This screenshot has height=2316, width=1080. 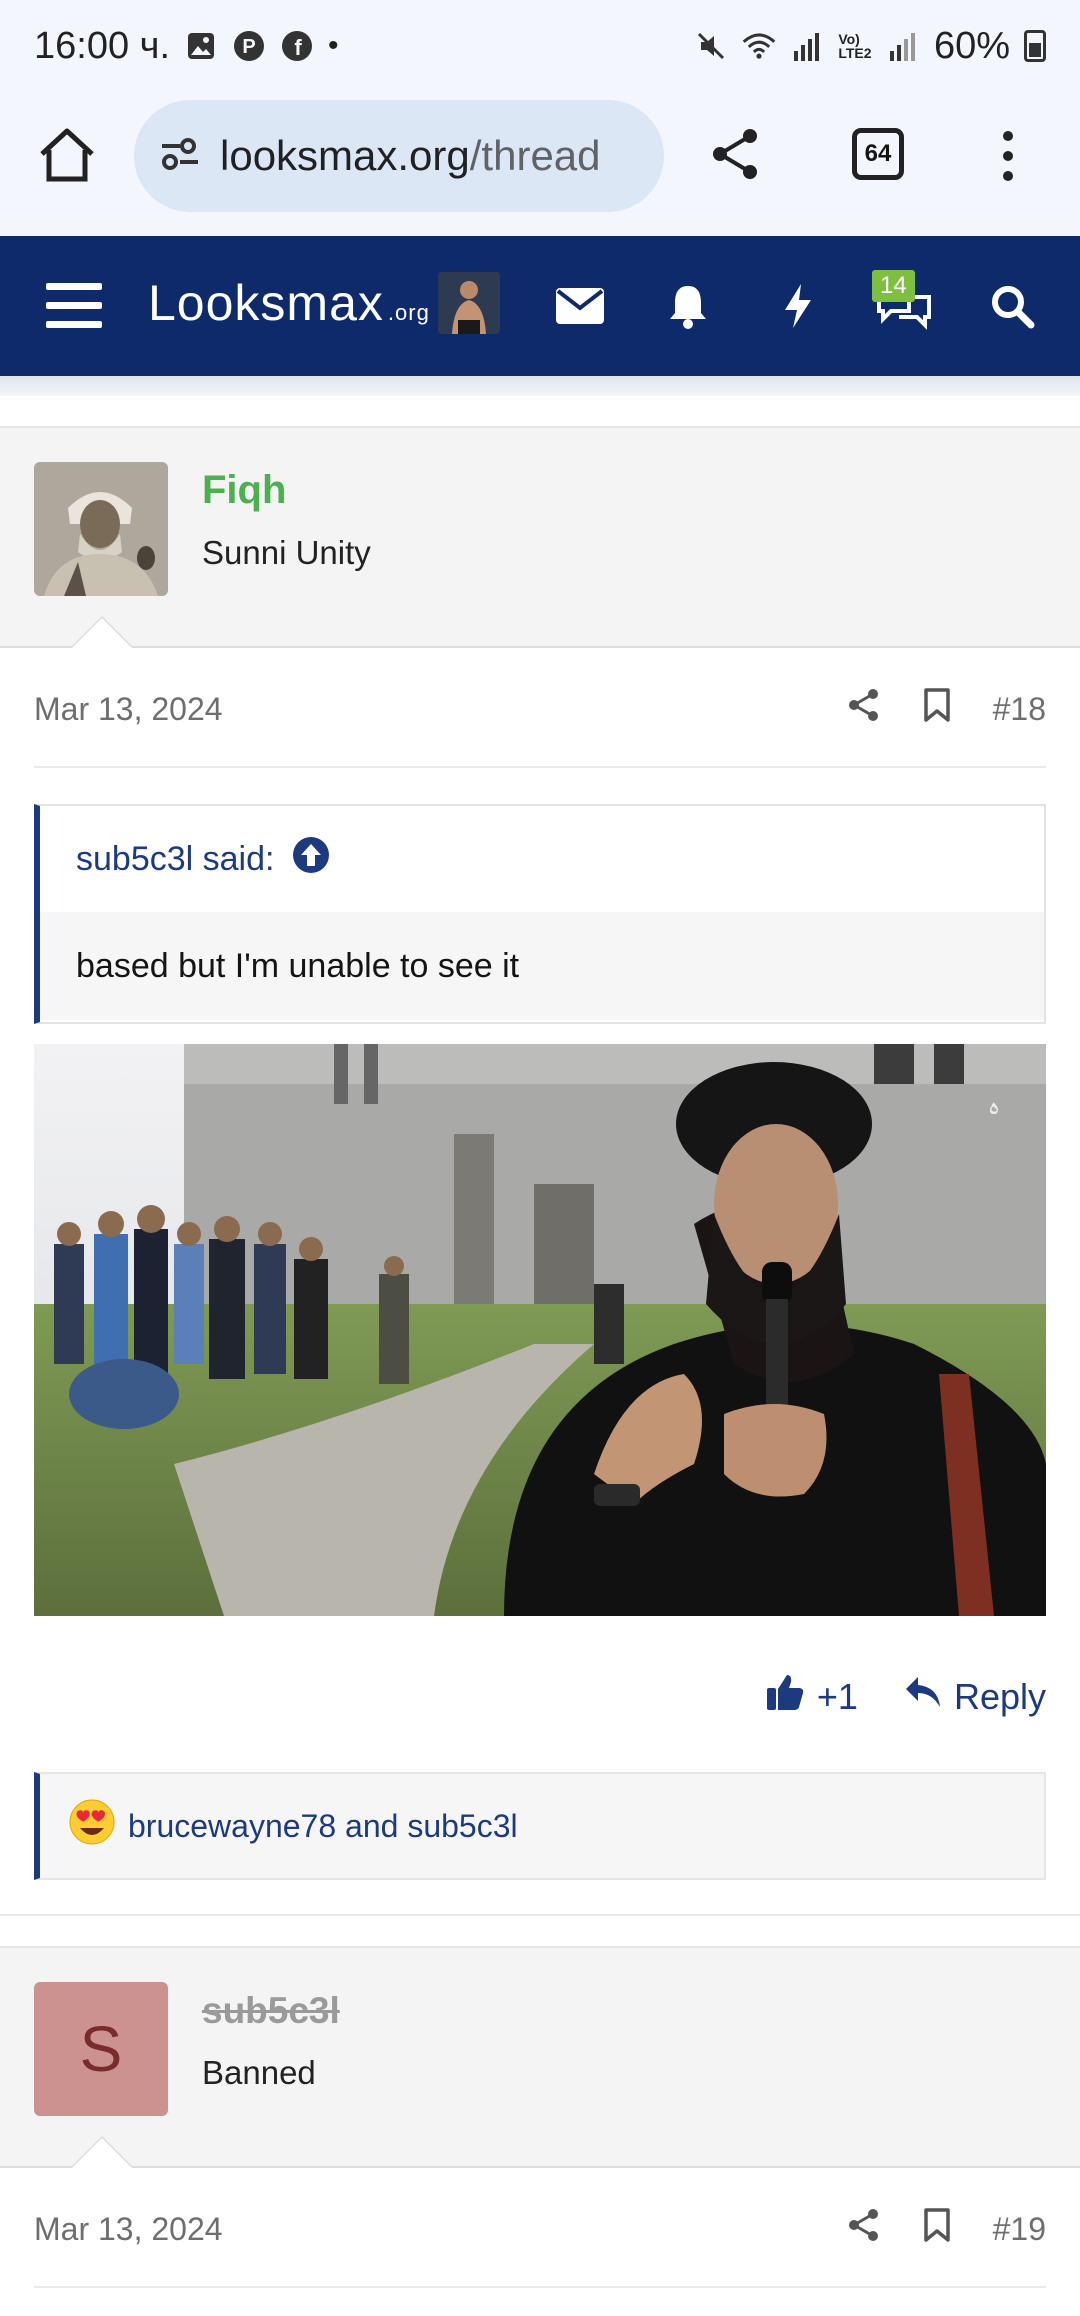 I want to click on quote-text: based but I'm unable to see it, so click(x=542, y=966).